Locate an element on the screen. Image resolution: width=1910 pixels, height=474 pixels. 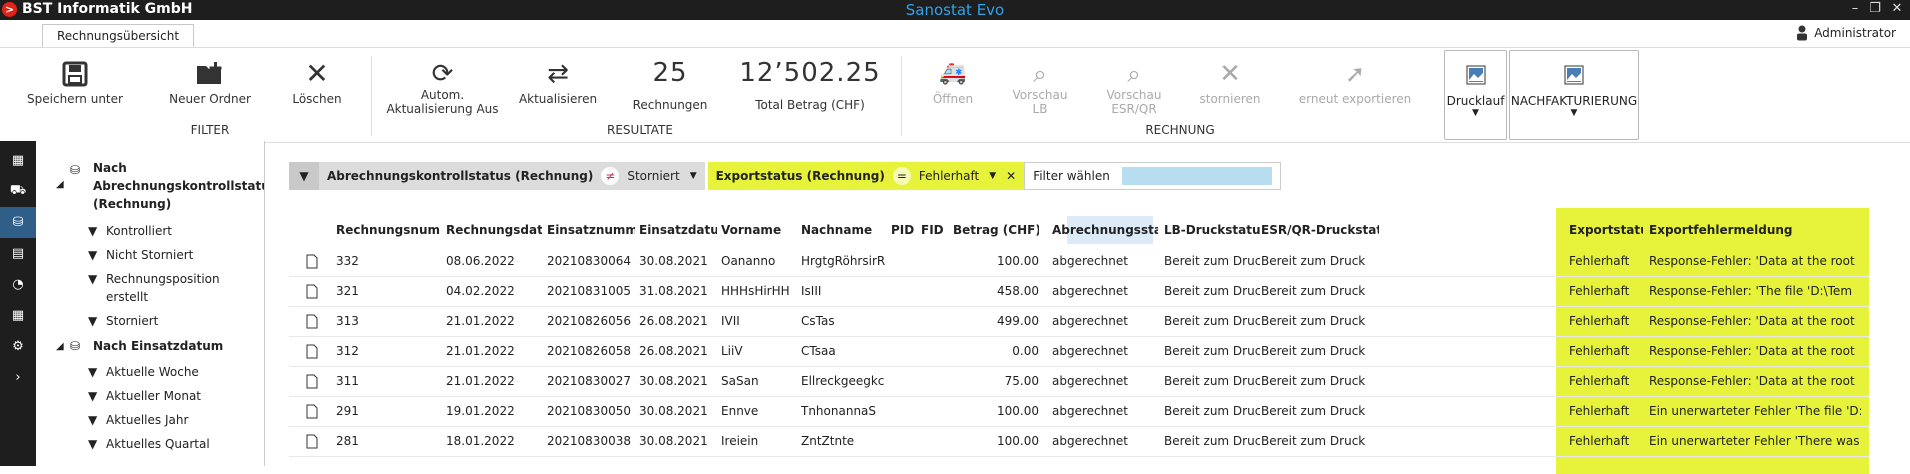
chart-nav-icon: ◔ is located at coordinates (18, 284).